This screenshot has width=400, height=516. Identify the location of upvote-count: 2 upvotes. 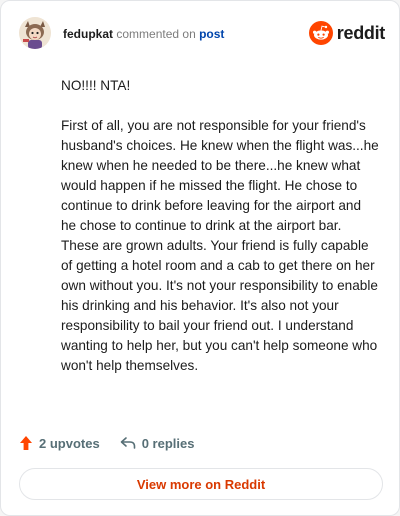
(69, 443).